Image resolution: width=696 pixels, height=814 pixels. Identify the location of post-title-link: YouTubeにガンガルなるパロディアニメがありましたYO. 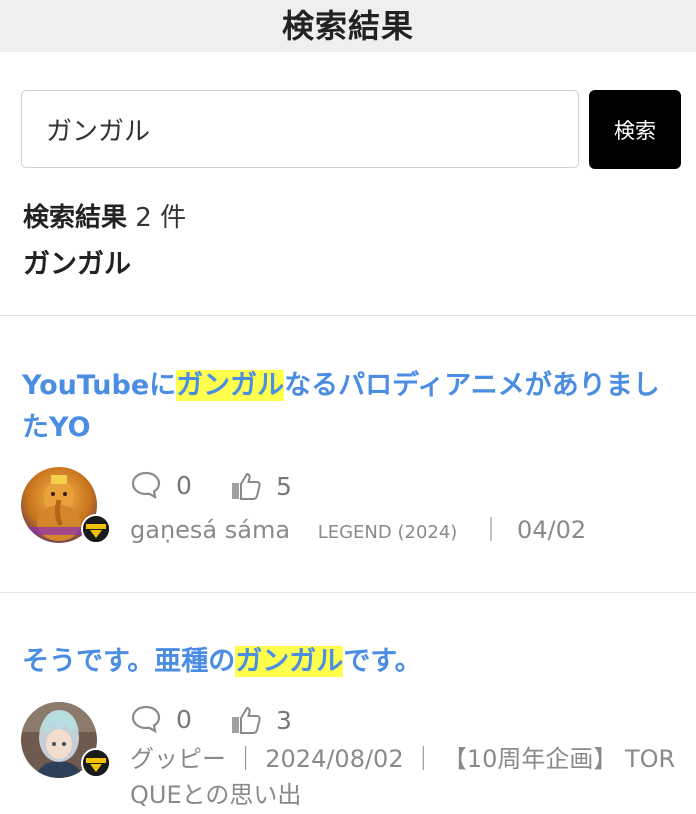
(342, 407).